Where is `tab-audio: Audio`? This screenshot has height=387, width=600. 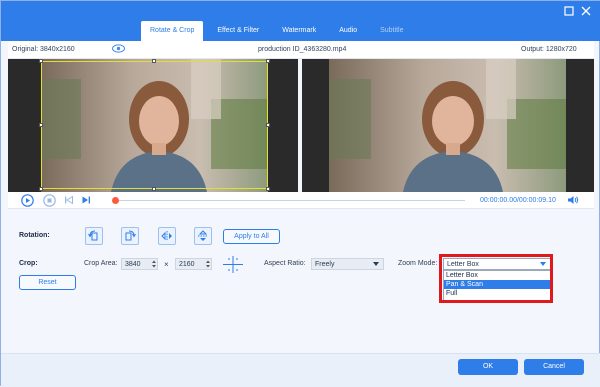 tab-audio: Audio is located at coordinates (348, 31).